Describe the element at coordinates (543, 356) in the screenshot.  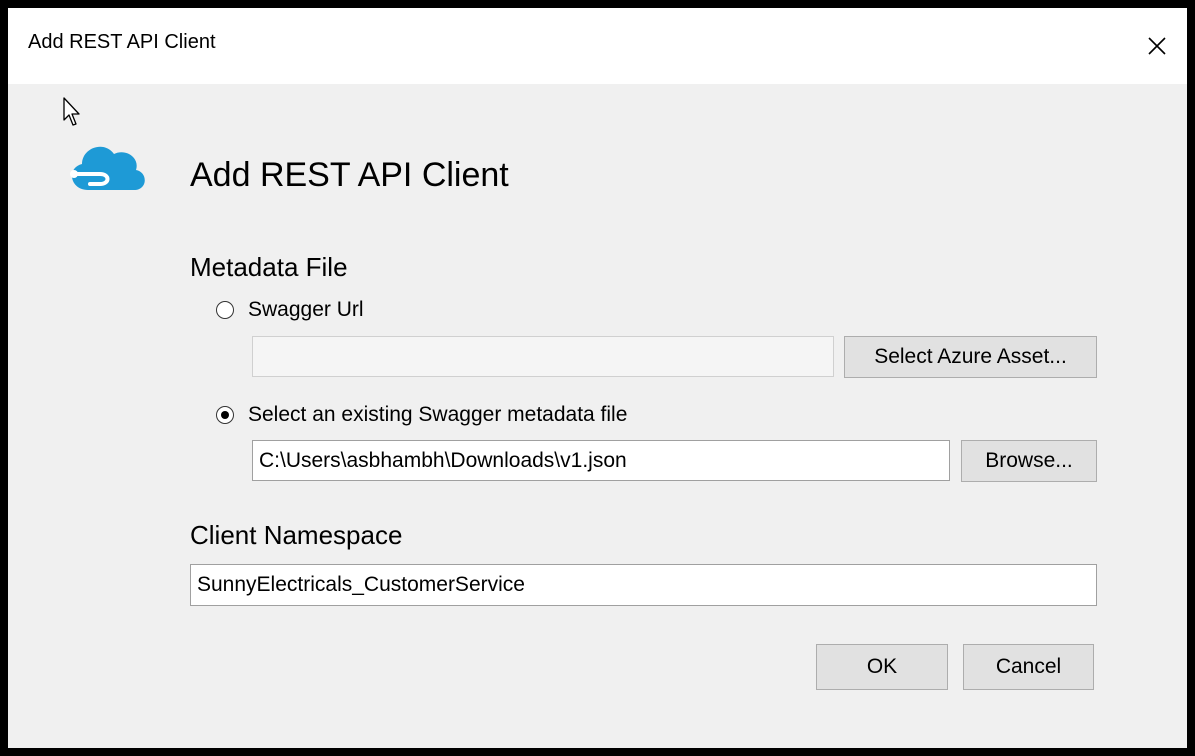
I see `swagger-url-input` at that location.